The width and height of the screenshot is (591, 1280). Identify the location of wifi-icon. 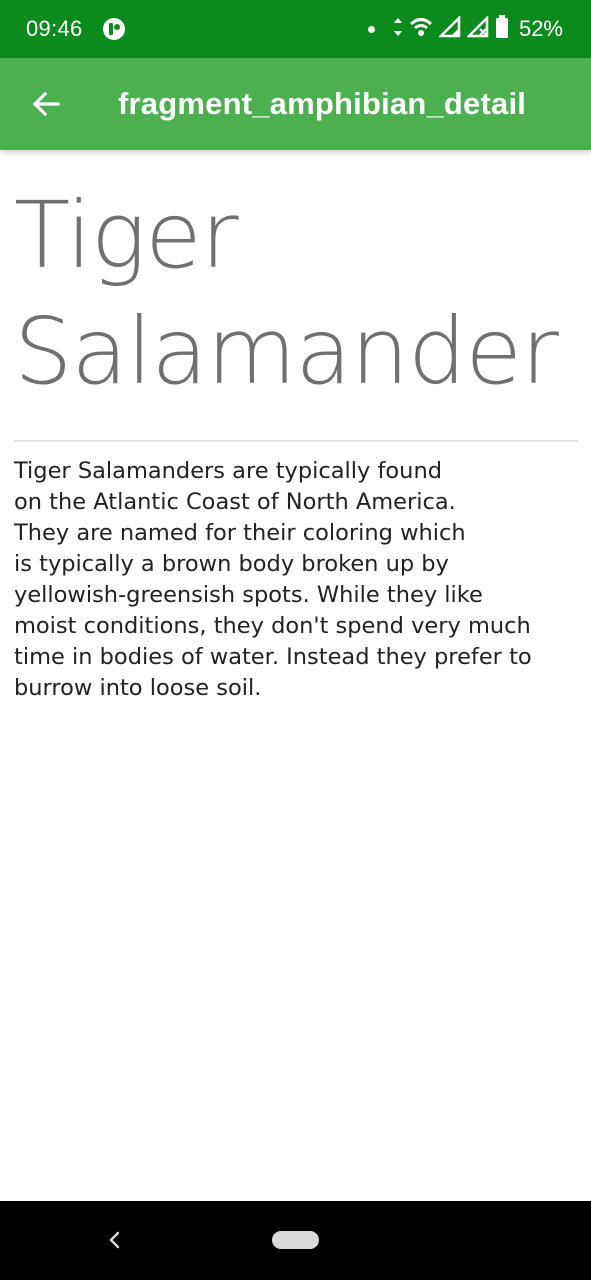
(421, 29).